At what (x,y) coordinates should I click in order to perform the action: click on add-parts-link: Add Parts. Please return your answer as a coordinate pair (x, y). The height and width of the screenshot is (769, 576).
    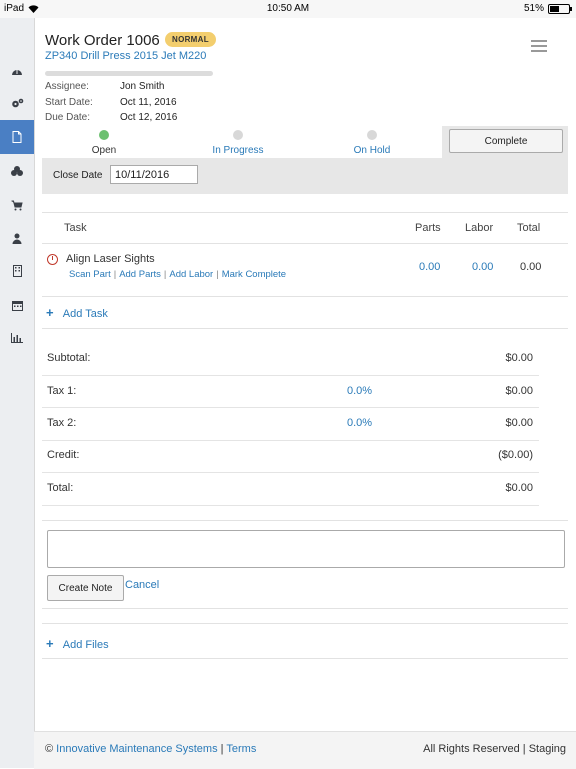
    Looking at the image, I should click on (140, 274).